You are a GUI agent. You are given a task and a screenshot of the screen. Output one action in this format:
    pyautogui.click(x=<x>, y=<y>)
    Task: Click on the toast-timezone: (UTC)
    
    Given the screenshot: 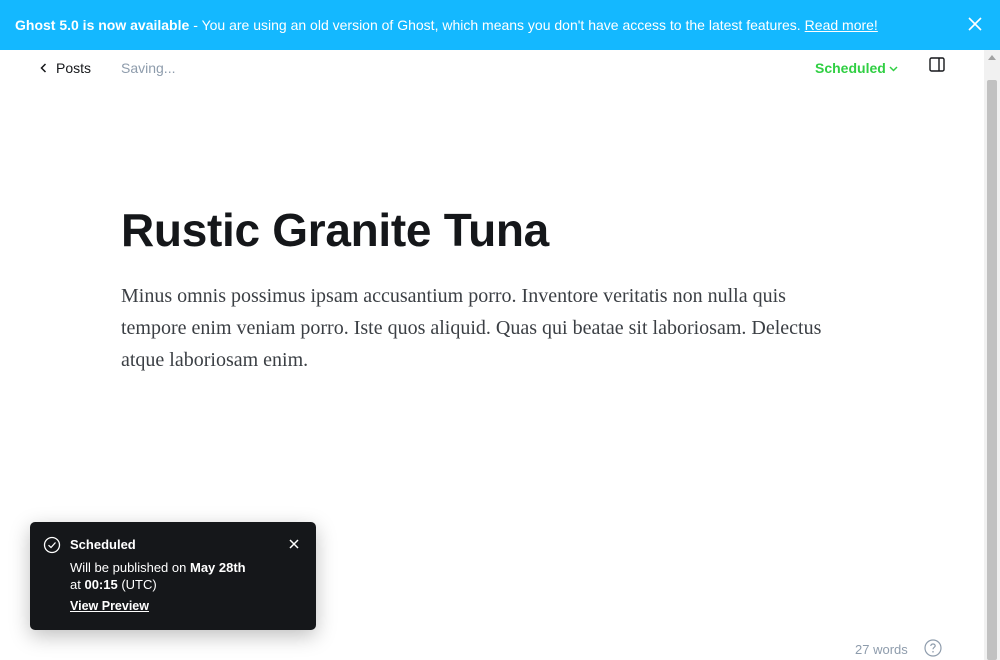 What is the action you would take?
    pyautogui.click(x=139, y=584)
    